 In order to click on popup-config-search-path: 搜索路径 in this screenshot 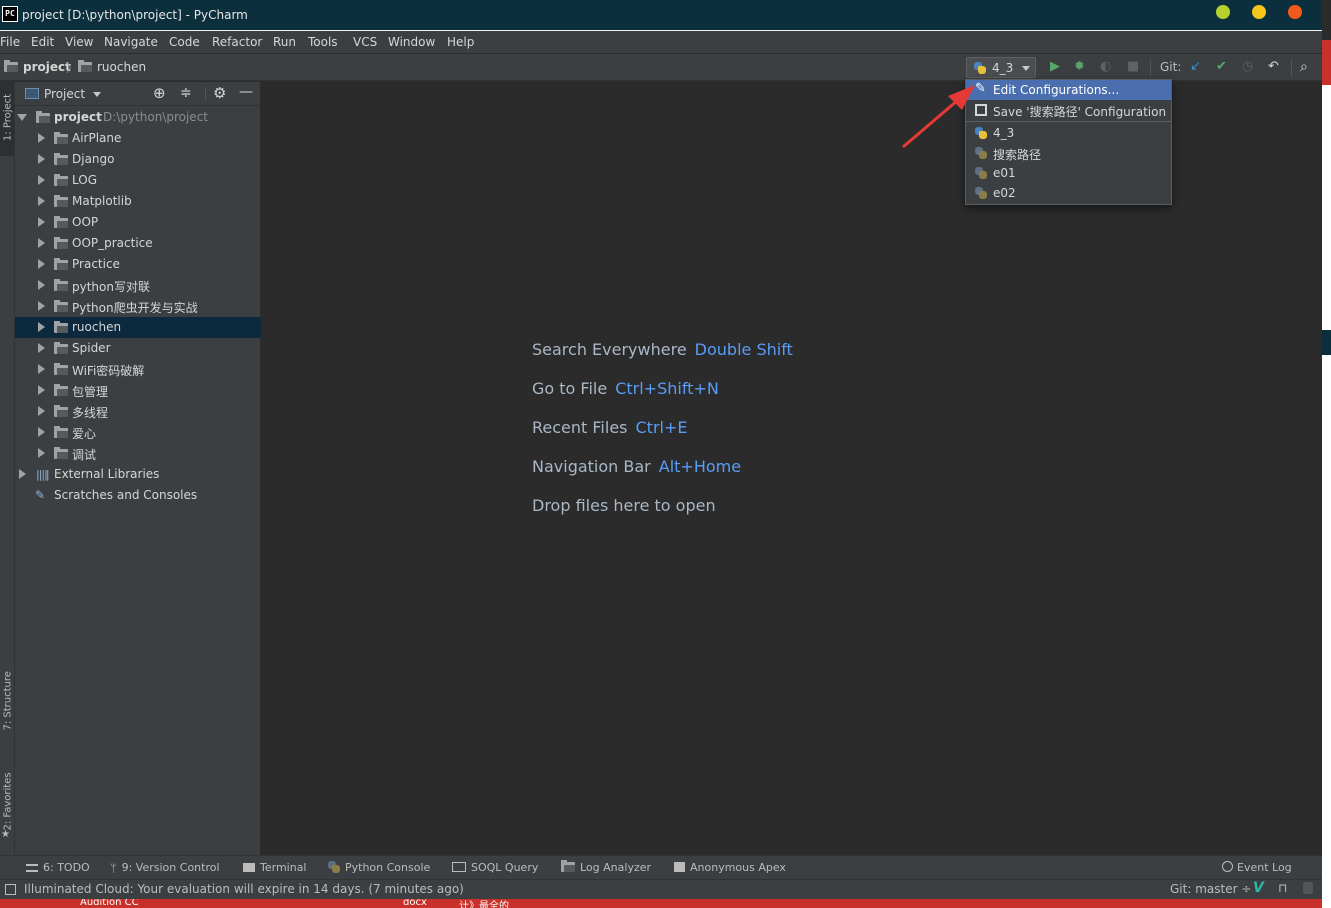, I will do `click(1068, 153)`.